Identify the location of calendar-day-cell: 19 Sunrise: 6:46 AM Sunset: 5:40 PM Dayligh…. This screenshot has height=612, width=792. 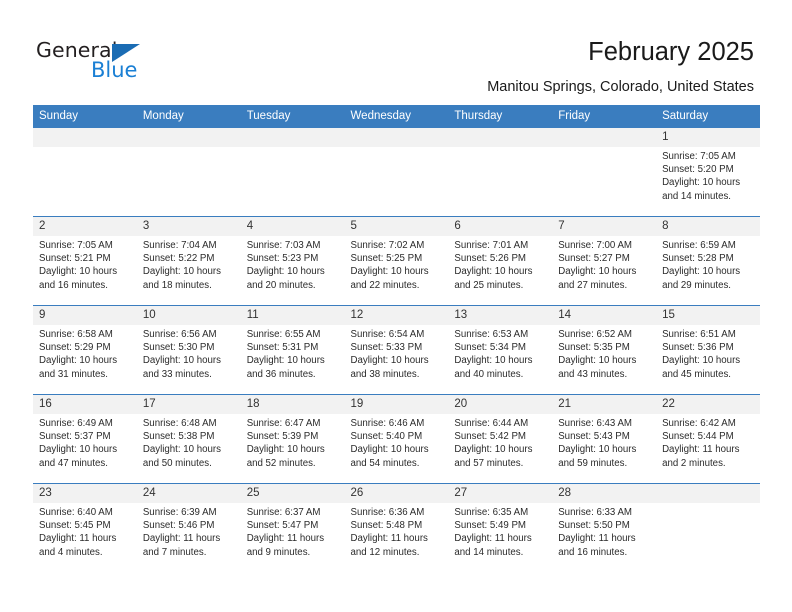
(396, 439).